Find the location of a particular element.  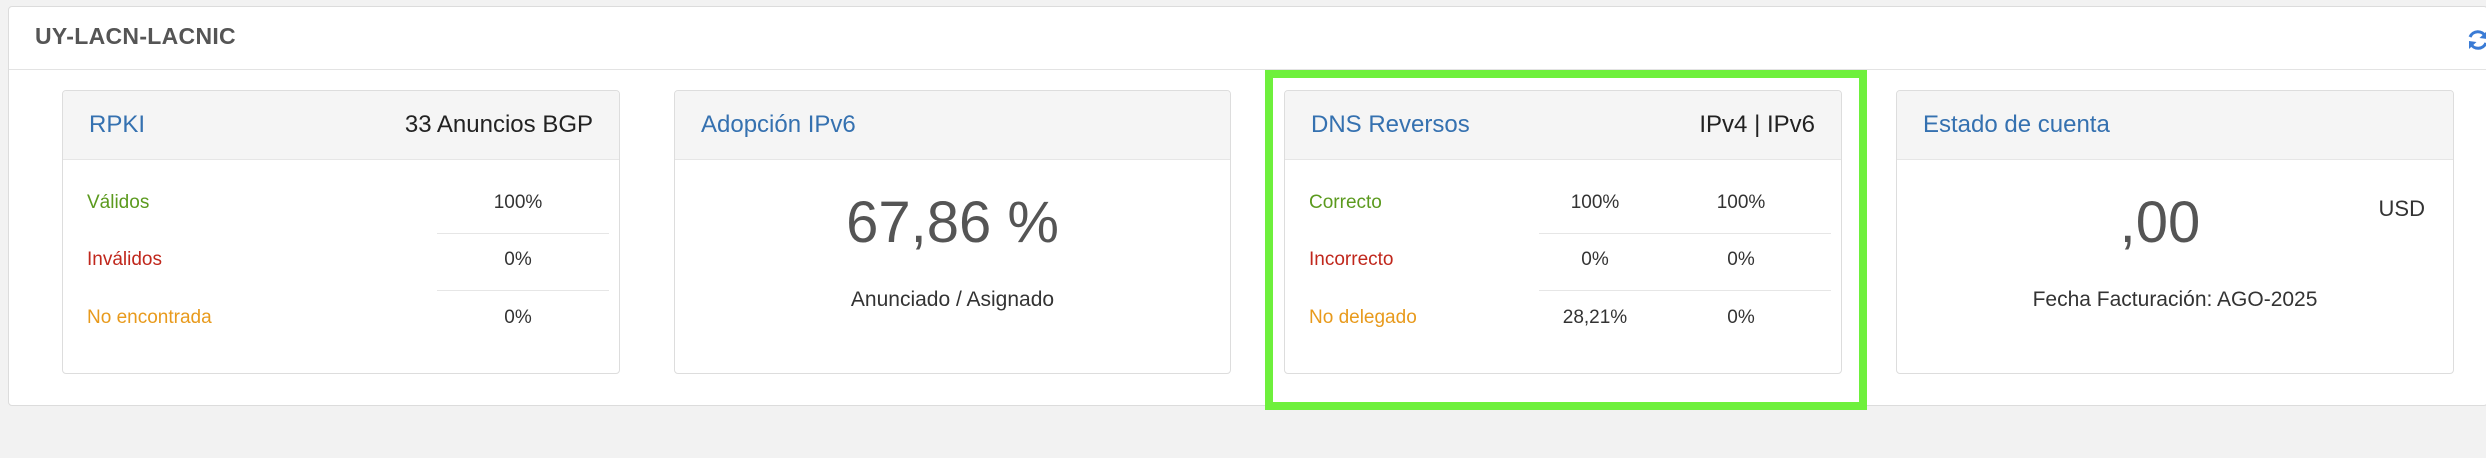

dns-notdelegated-ipv6: 0% is located at coordinates (1741, 317).